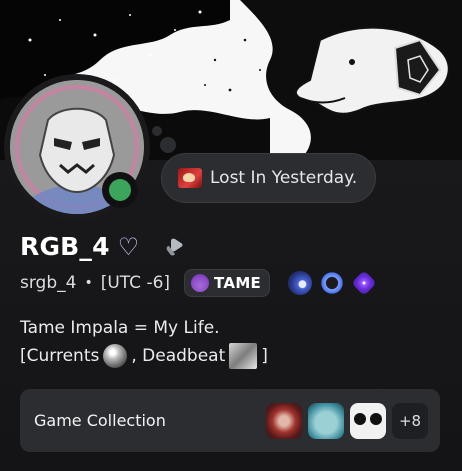  Describe the element at coordinates (284, 420) in the screenshot. I see `game-icon-red-creature` at that location.